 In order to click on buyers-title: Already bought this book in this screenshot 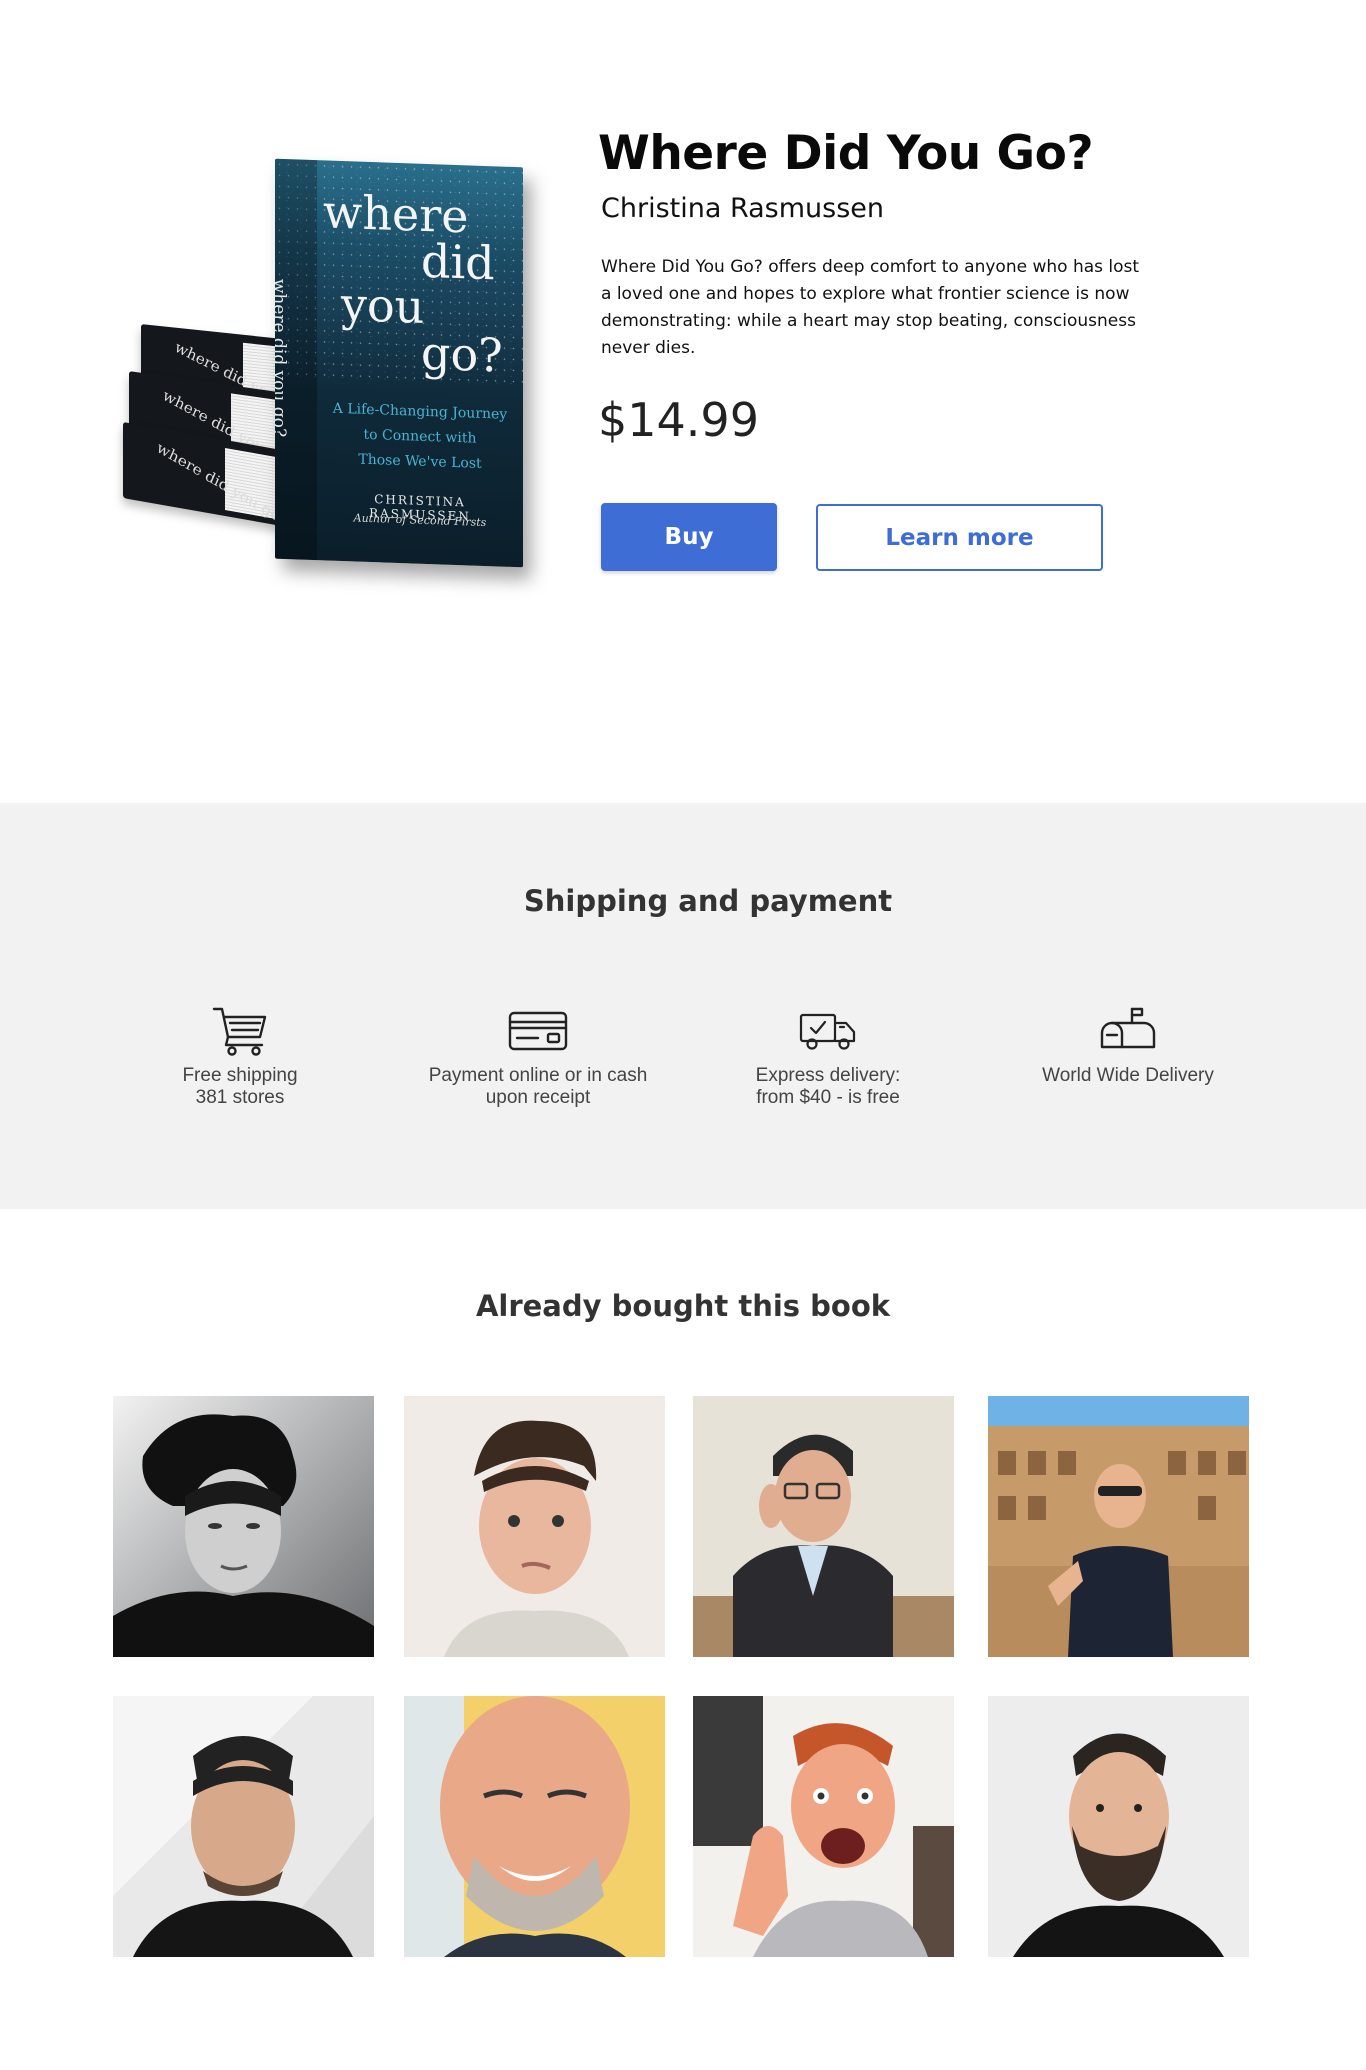, I will do `click(683, 1306)`.